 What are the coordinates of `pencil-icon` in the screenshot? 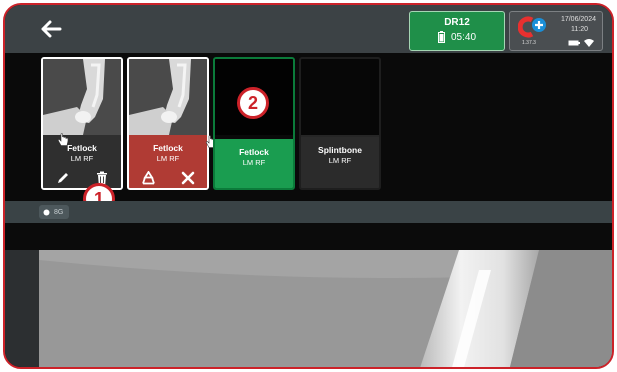 It's located at (62, 178).